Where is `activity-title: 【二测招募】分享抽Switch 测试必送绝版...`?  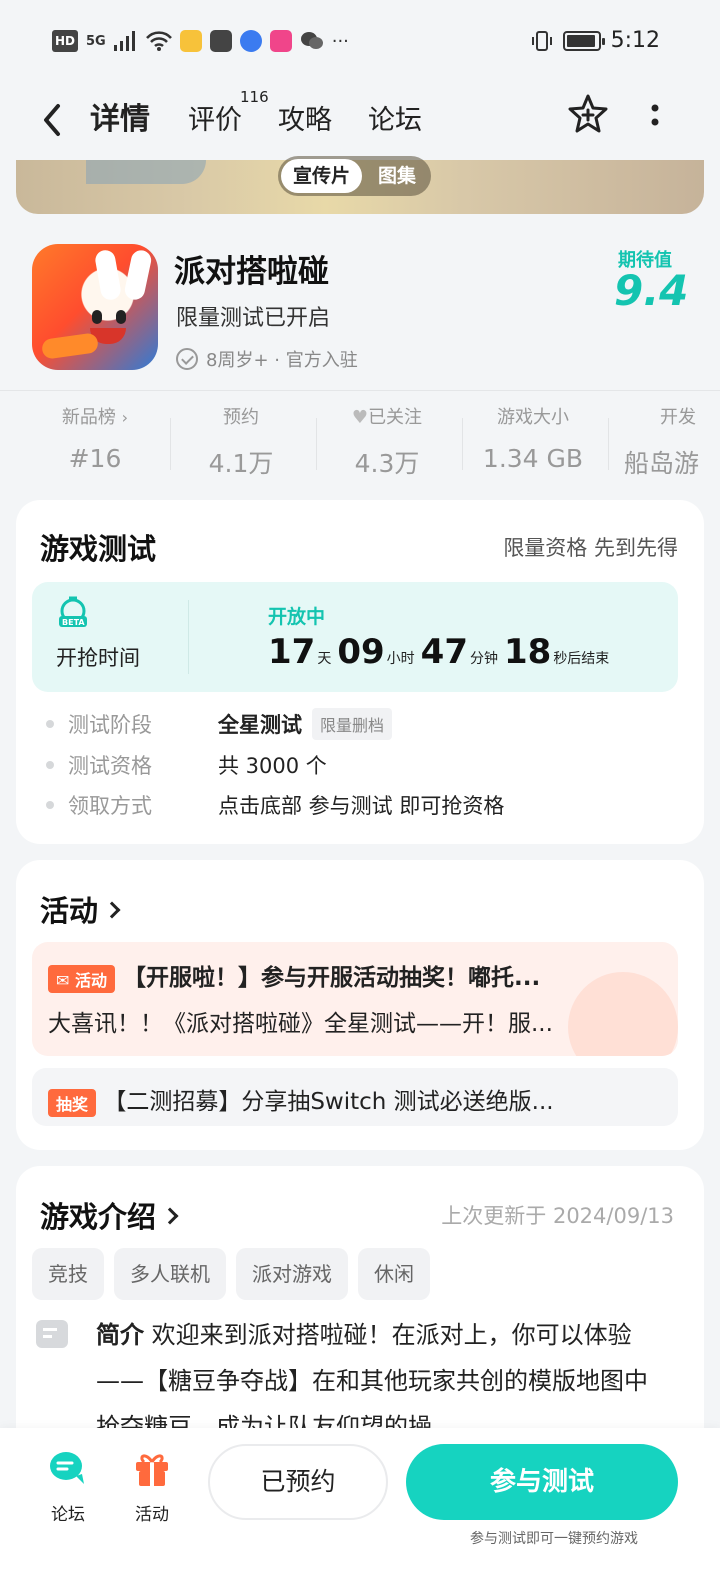
activity-title: 【二测招募】分享抽Switch 测试必送绝版... is located at coordinates (328, 1102).